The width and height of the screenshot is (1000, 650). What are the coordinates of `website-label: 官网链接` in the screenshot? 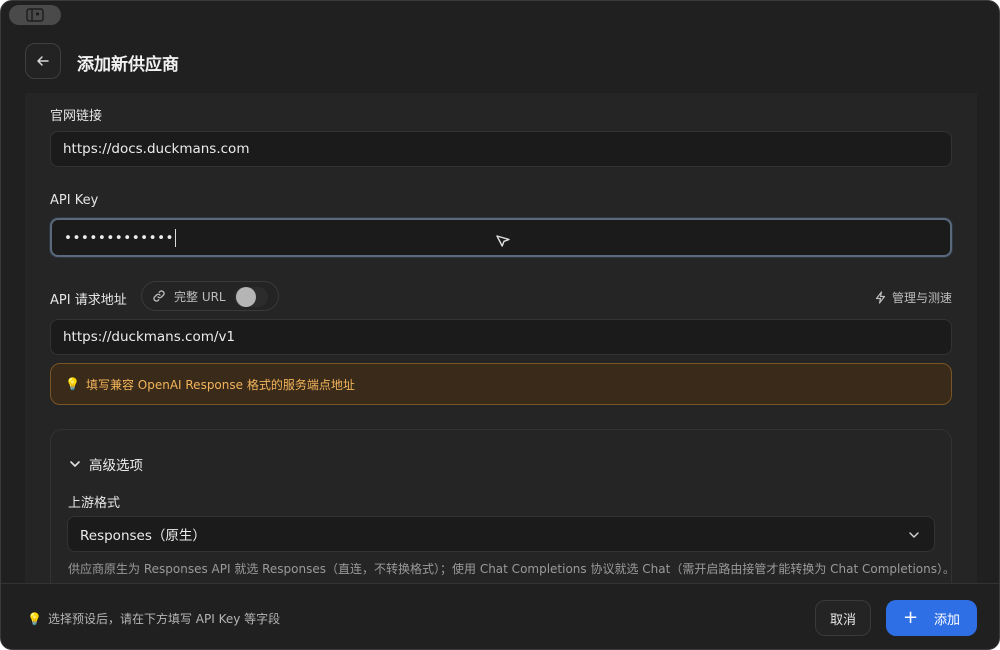 It's located at (76, 116).